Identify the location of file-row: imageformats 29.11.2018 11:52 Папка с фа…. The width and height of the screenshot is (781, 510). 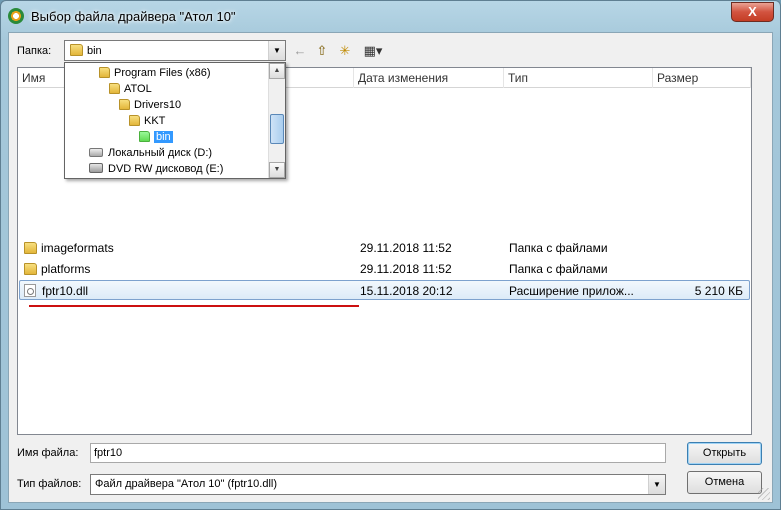
(384, 248).